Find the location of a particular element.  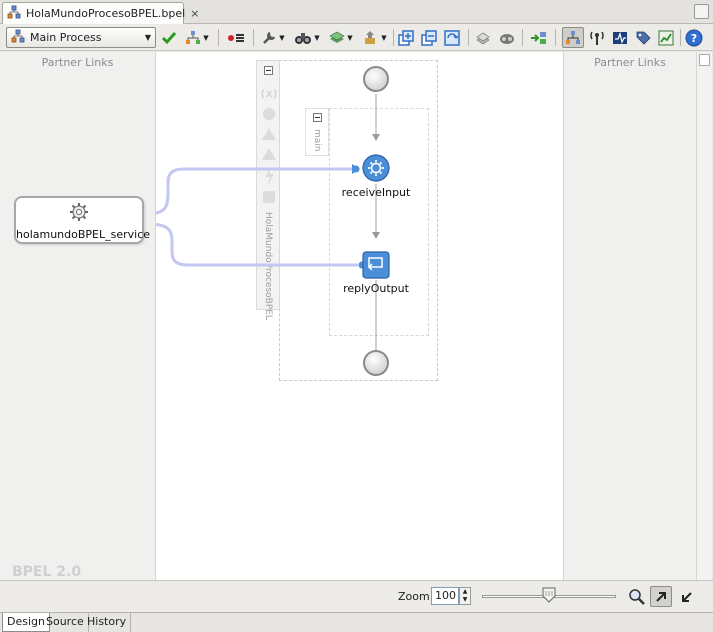

analytics-button is located at coordinates (666, 37).